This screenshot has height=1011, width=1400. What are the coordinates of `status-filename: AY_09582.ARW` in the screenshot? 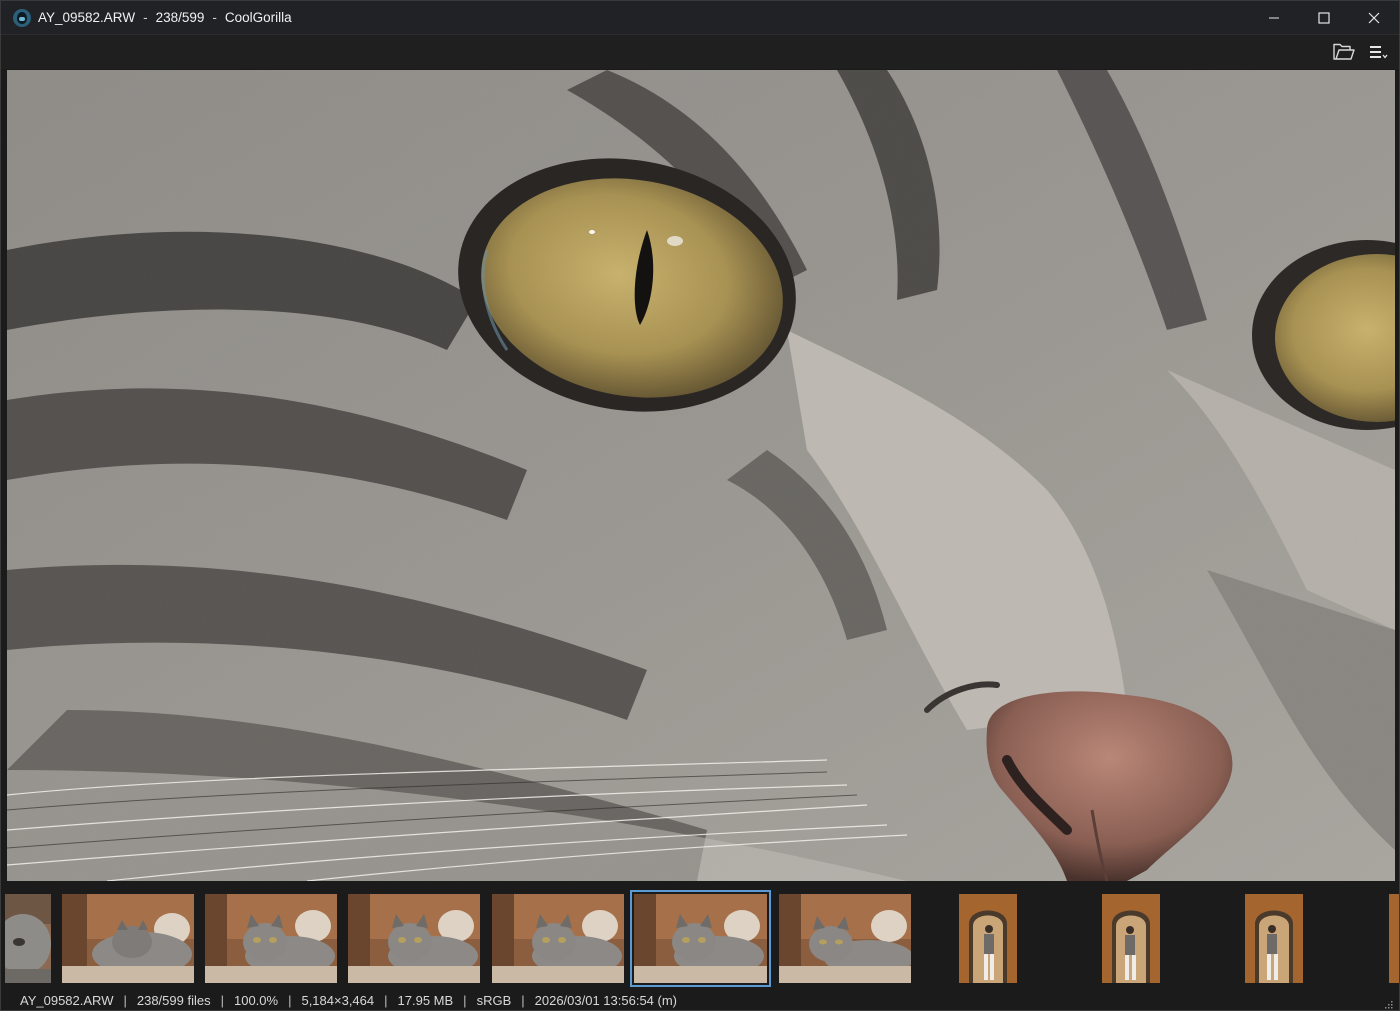 It's located at (67, 1000).